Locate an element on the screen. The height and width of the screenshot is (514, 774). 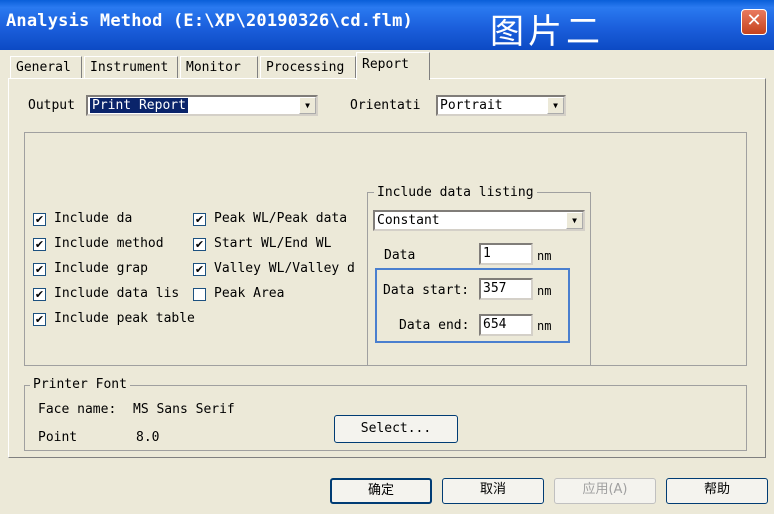
orientation-select: Portrait ▼ is located at coordinates (501, 105).